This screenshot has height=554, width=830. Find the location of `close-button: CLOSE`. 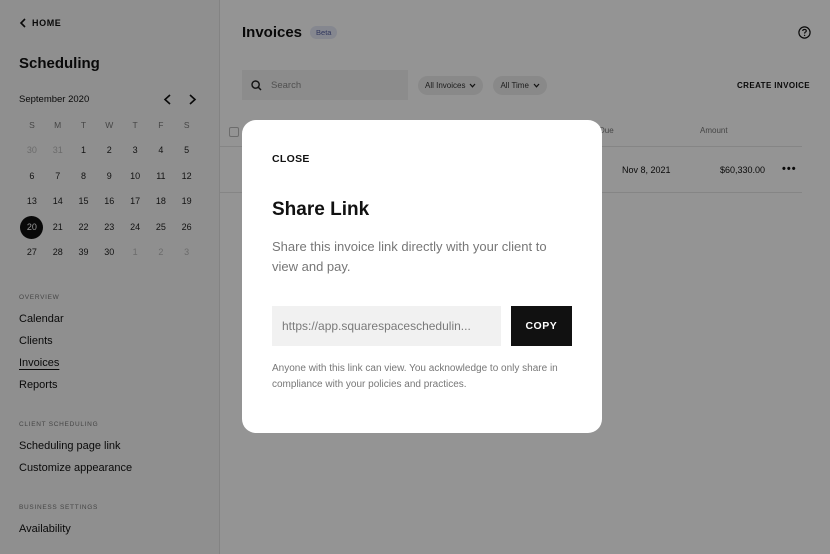

close-button: CLOSE is located at coordinates (291, 159).